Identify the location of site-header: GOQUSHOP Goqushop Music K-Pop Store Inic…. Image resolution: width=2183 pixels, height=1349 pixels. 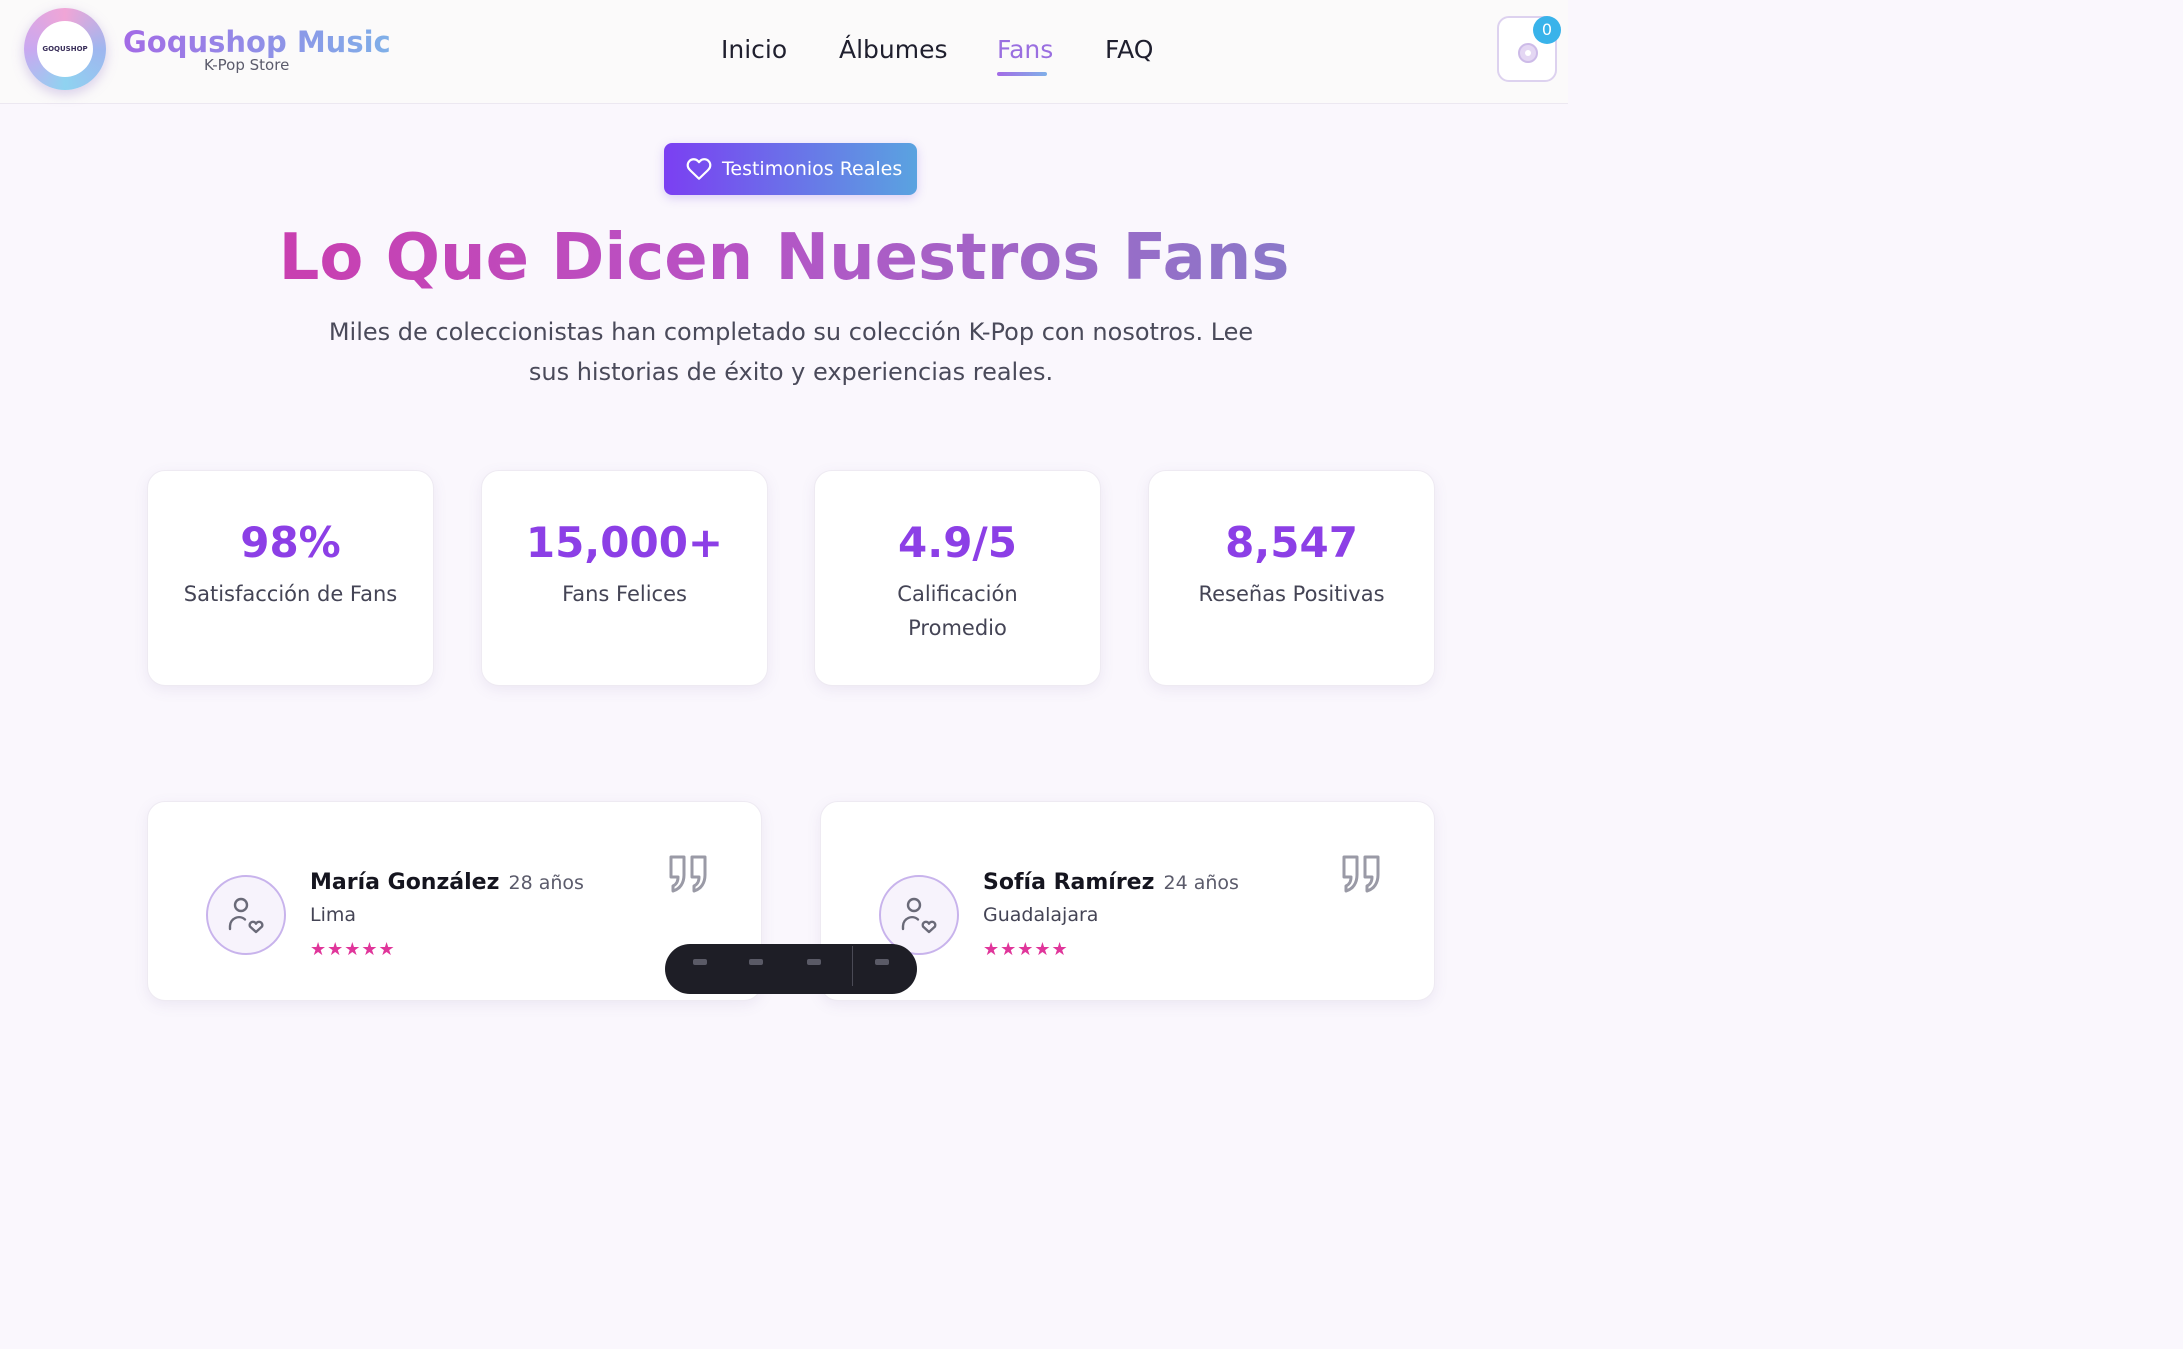
(784, 52).